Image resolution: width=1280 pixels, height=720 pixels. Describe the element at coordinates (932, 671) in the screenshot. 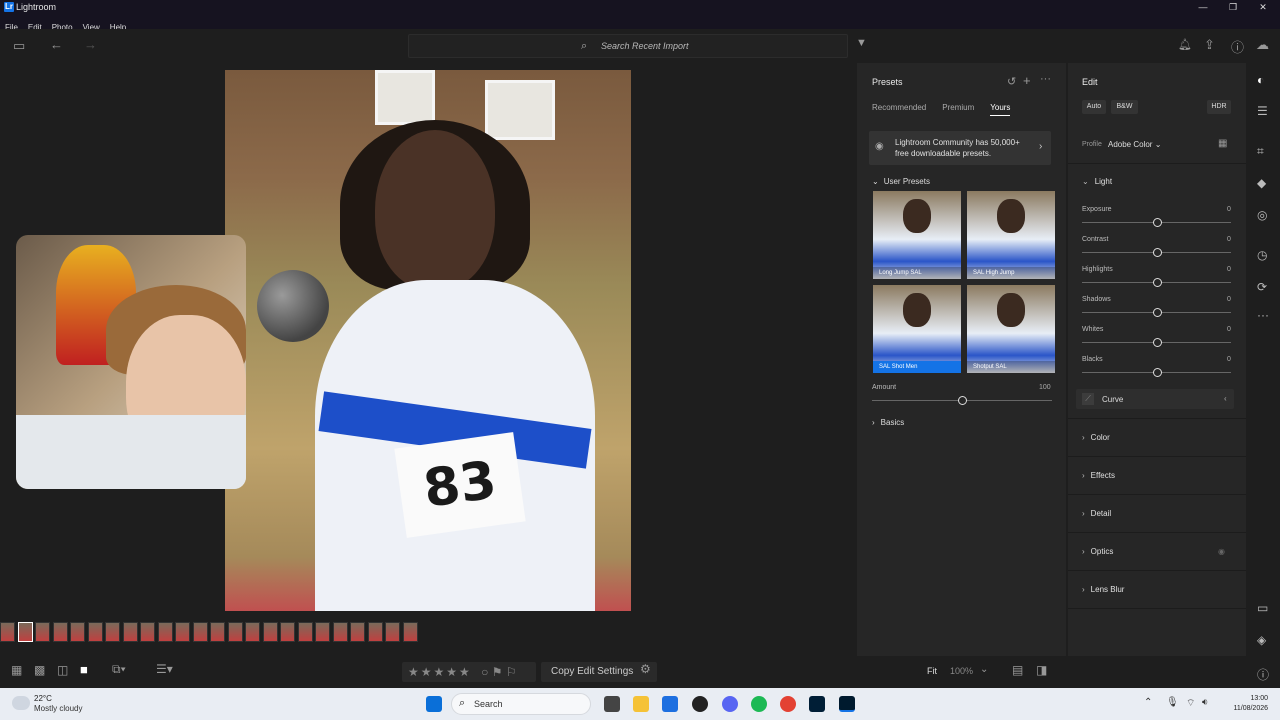

I see `fit-button: Fit` at that location.